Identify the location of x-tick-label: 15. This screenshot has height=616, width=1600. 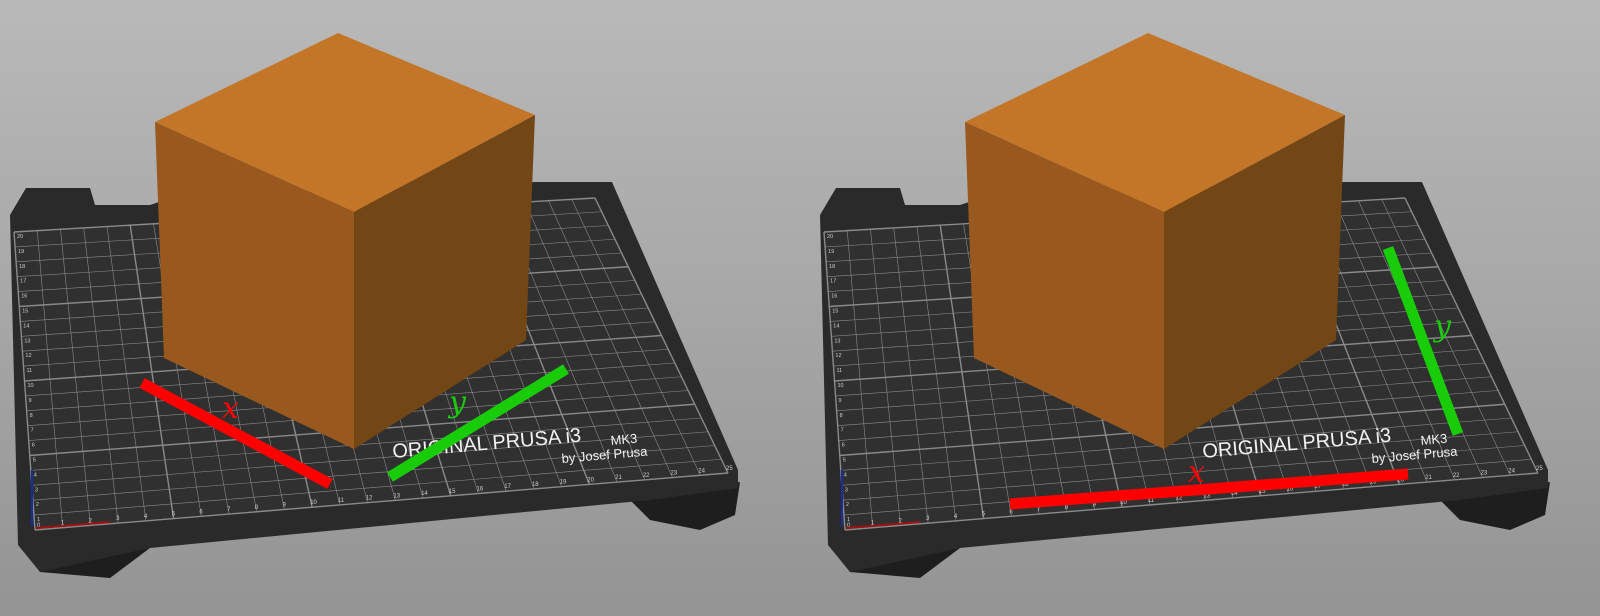
(452, 492).